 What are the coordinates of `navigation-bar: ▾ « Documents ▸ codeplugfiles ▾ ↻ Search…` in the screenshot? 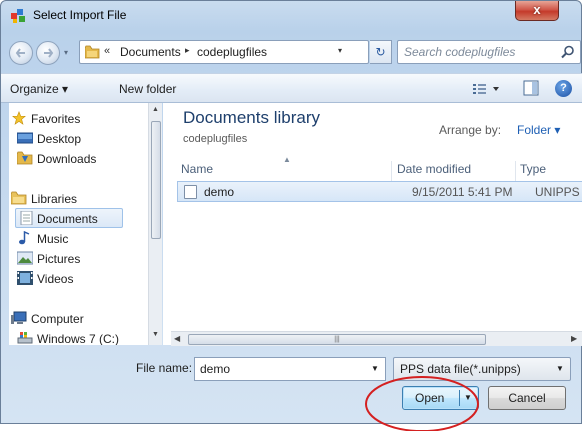 It's located at (291, 49).